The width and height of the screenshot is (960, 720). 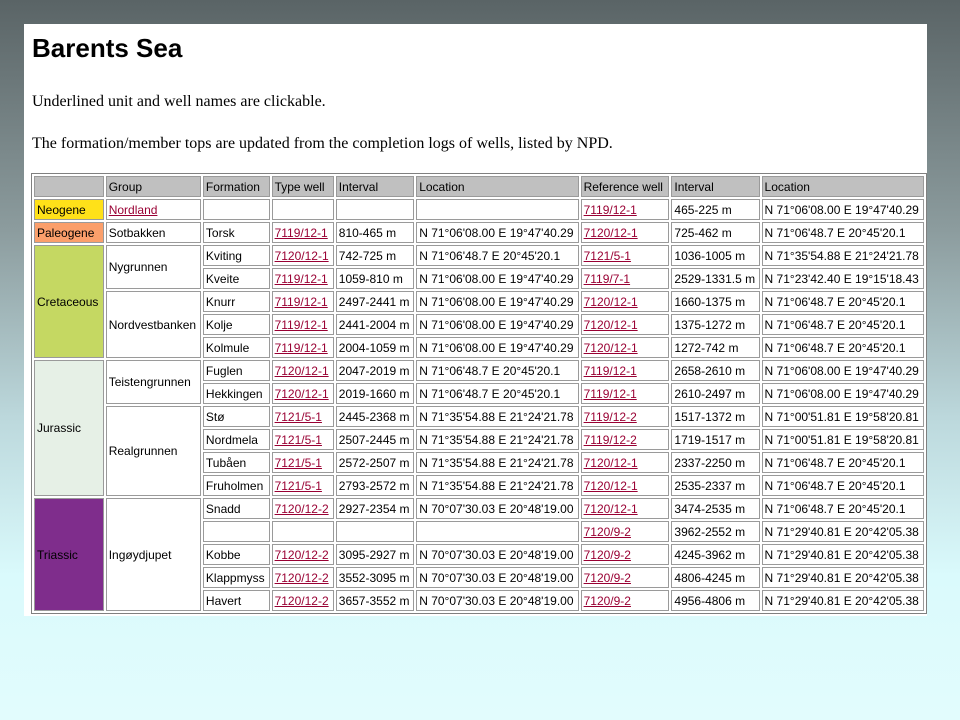 I want to click on ref-interval-cell: 1036-1005 m, so click(x=715, y=255).